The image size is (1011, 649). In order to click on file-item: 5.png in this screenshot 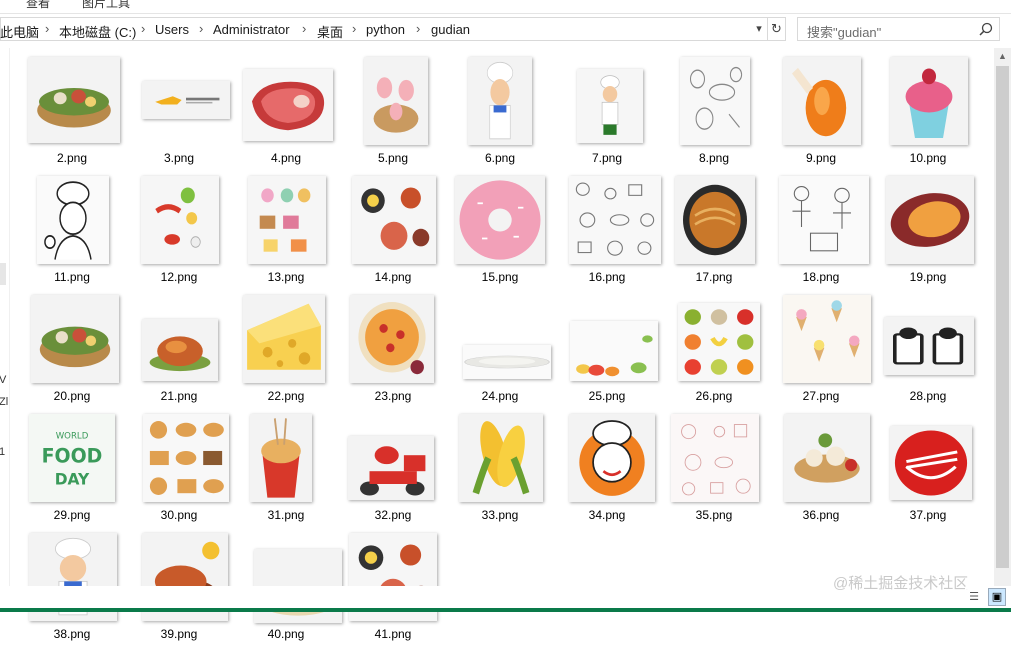, I will do `click(393, 114)`.